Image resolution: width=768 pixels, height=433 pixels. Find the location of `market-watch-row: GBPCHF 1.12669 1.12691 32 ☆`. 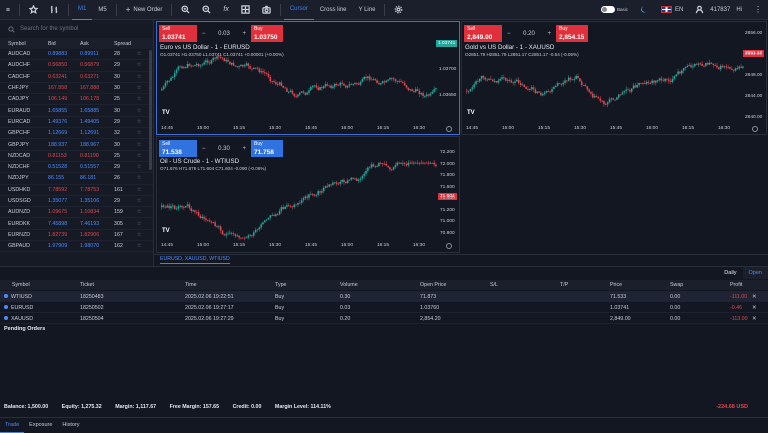

market-watch-row: GBPCHF 1.12669 1.12691 32 ☆ is located at coordinates (76, 134).